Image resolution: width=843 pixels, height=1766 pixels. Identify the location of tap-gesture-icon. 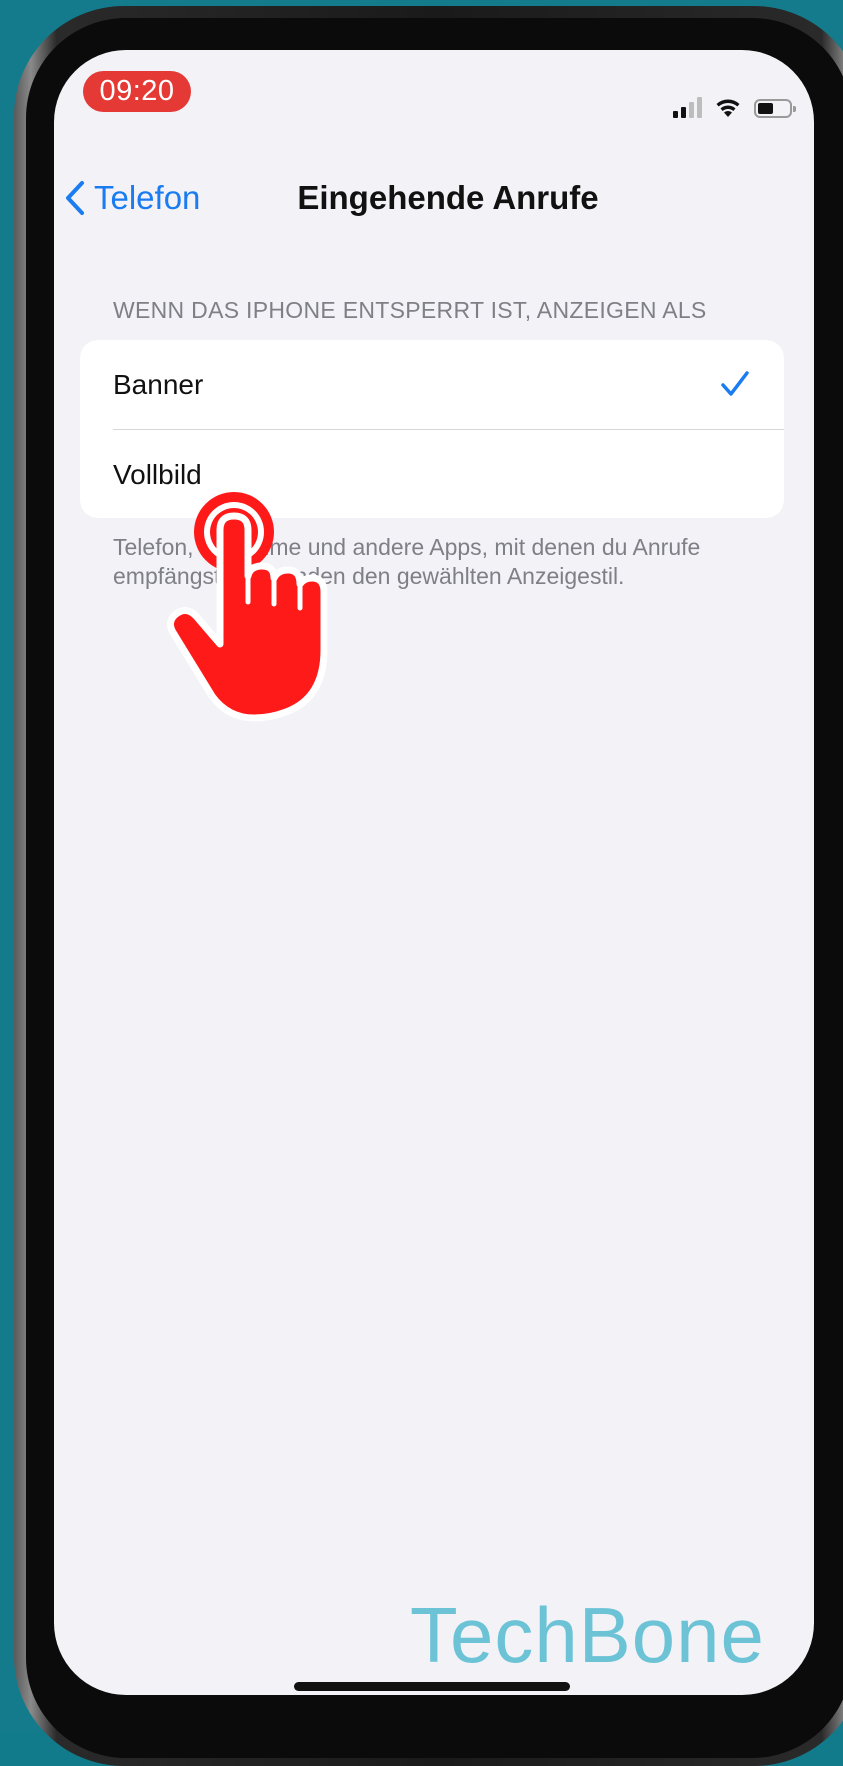
(247, 607).